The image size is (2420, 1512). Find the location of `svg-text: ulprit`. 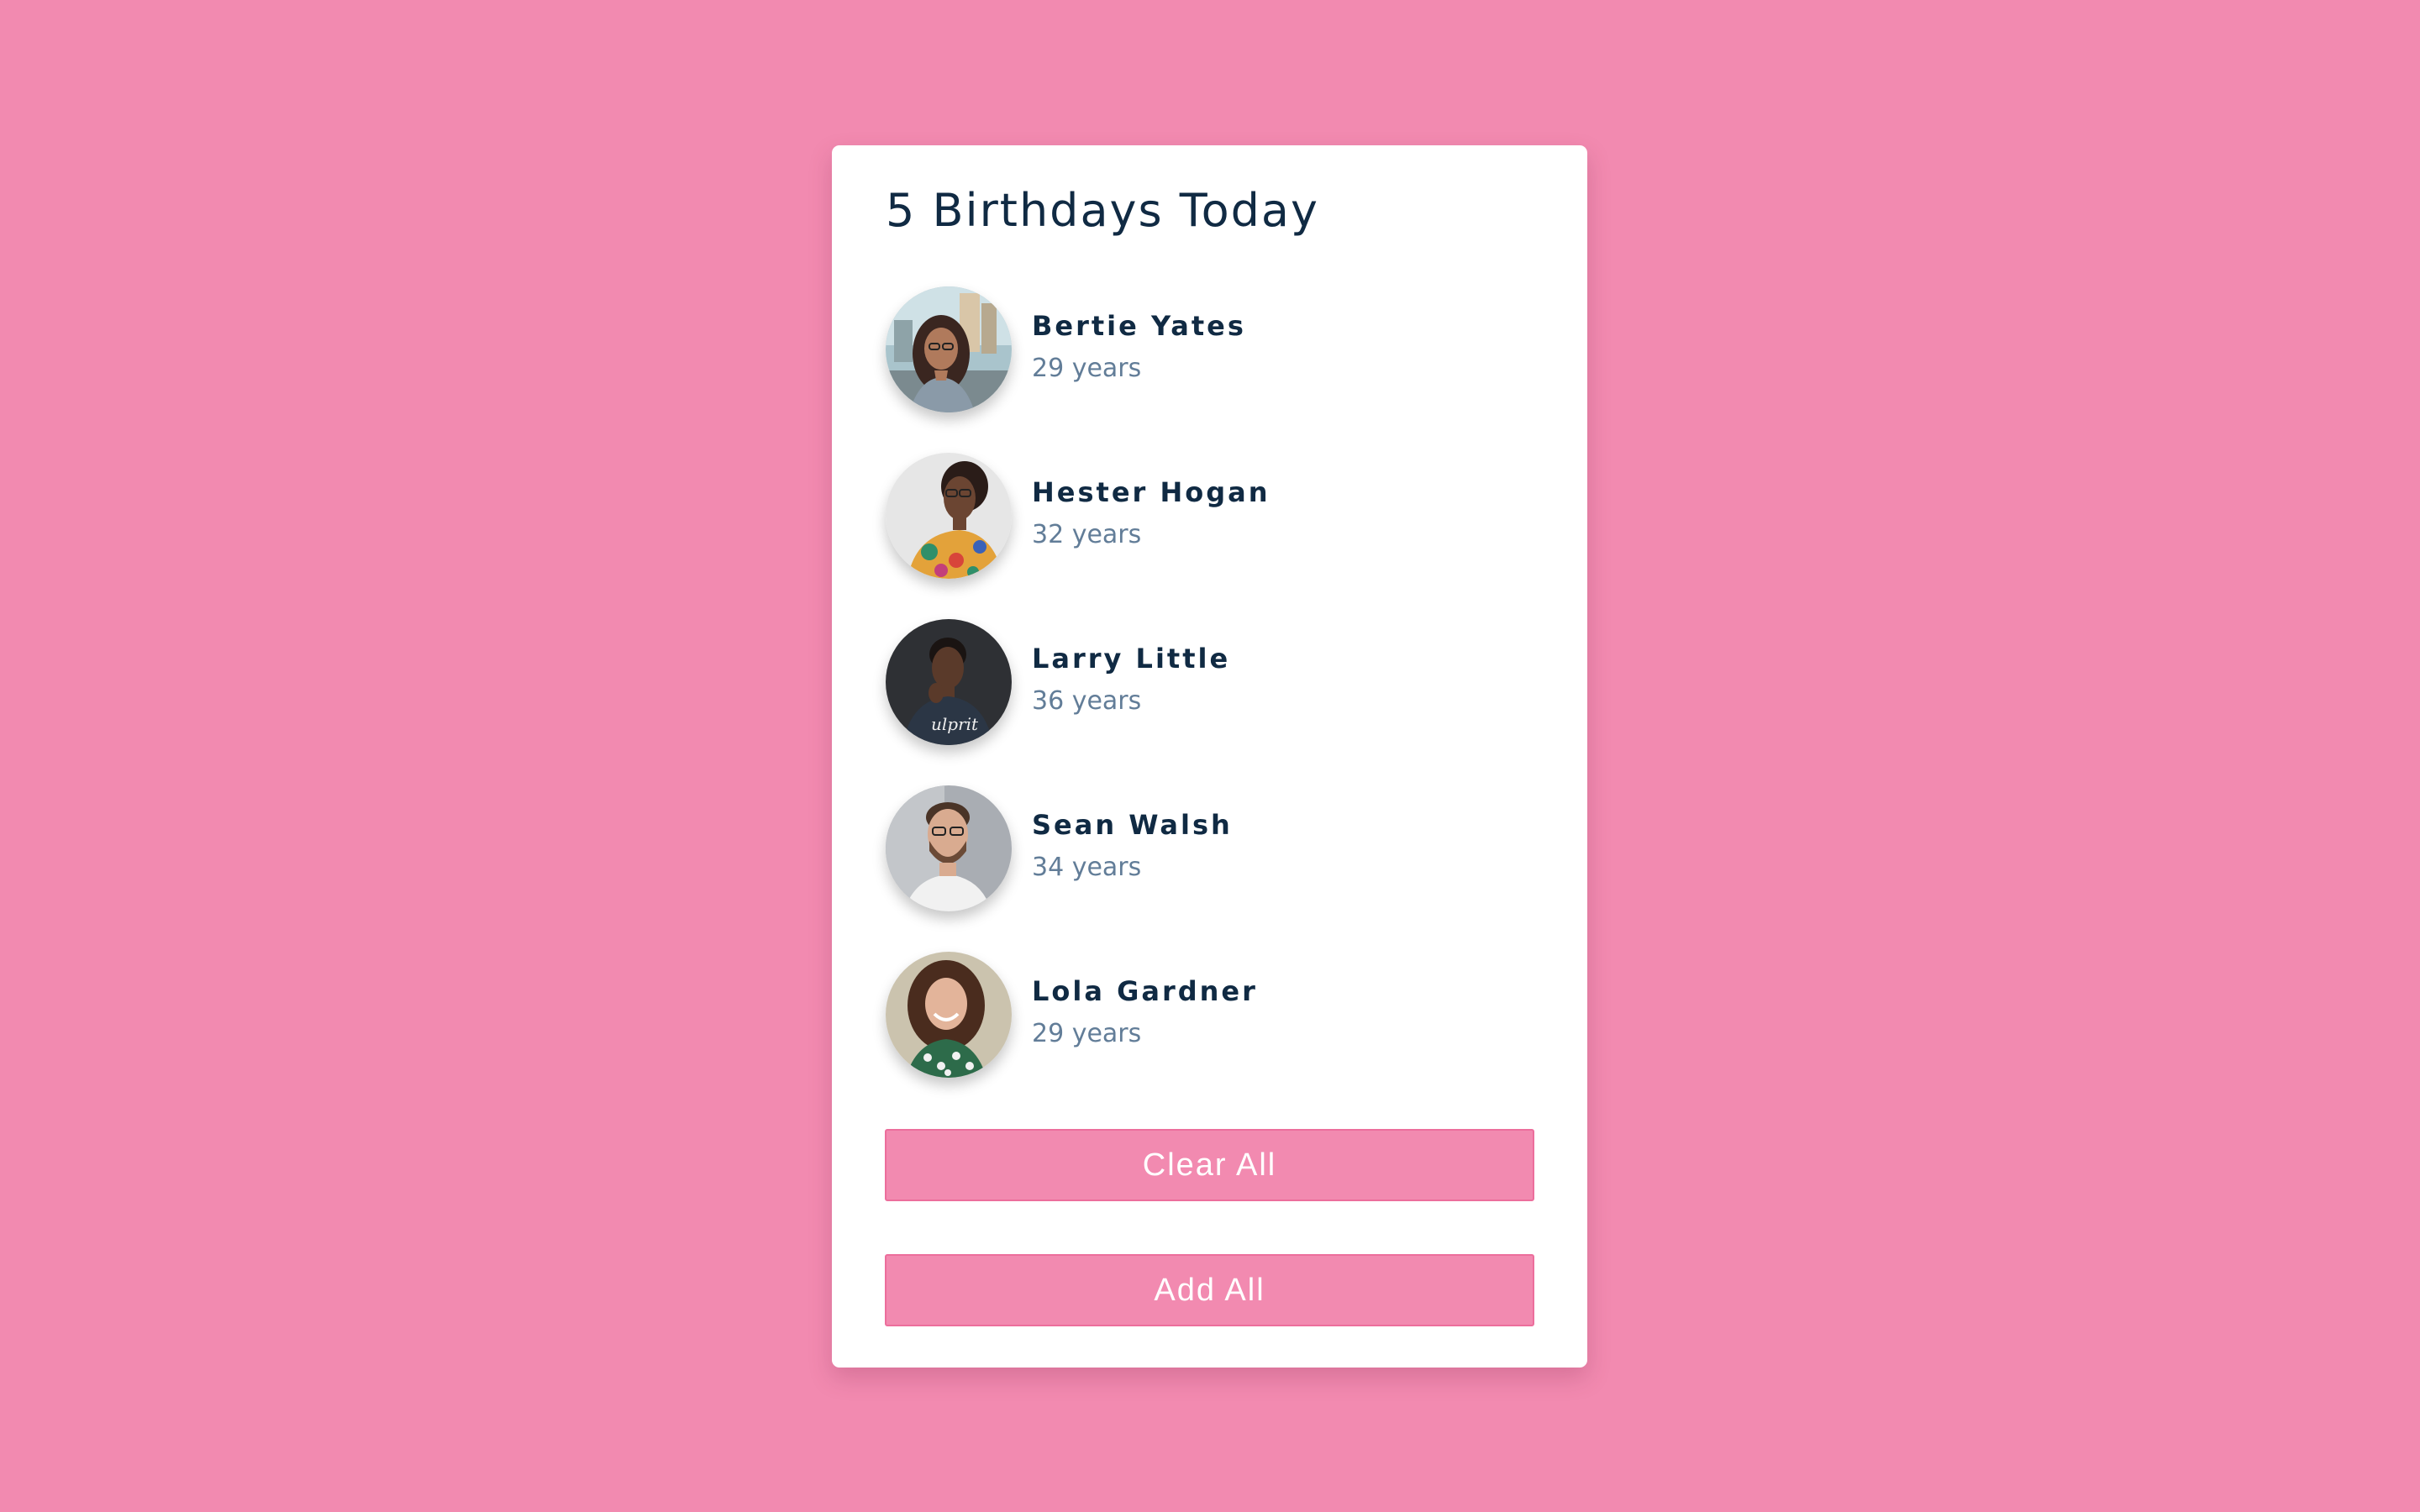

svg-text: ulprit is located at coordinates (955, 724).